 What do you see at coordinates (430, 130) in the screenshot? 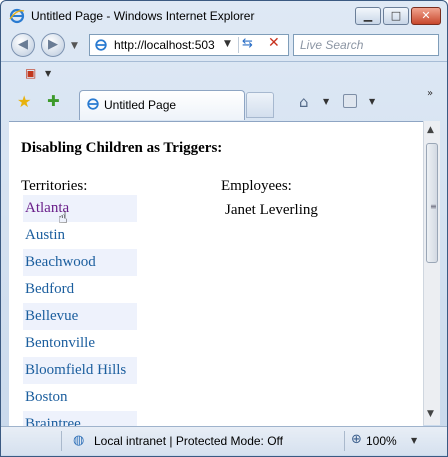
I see `scroll-up-icon: ▲` at bounding box center [430, 130].